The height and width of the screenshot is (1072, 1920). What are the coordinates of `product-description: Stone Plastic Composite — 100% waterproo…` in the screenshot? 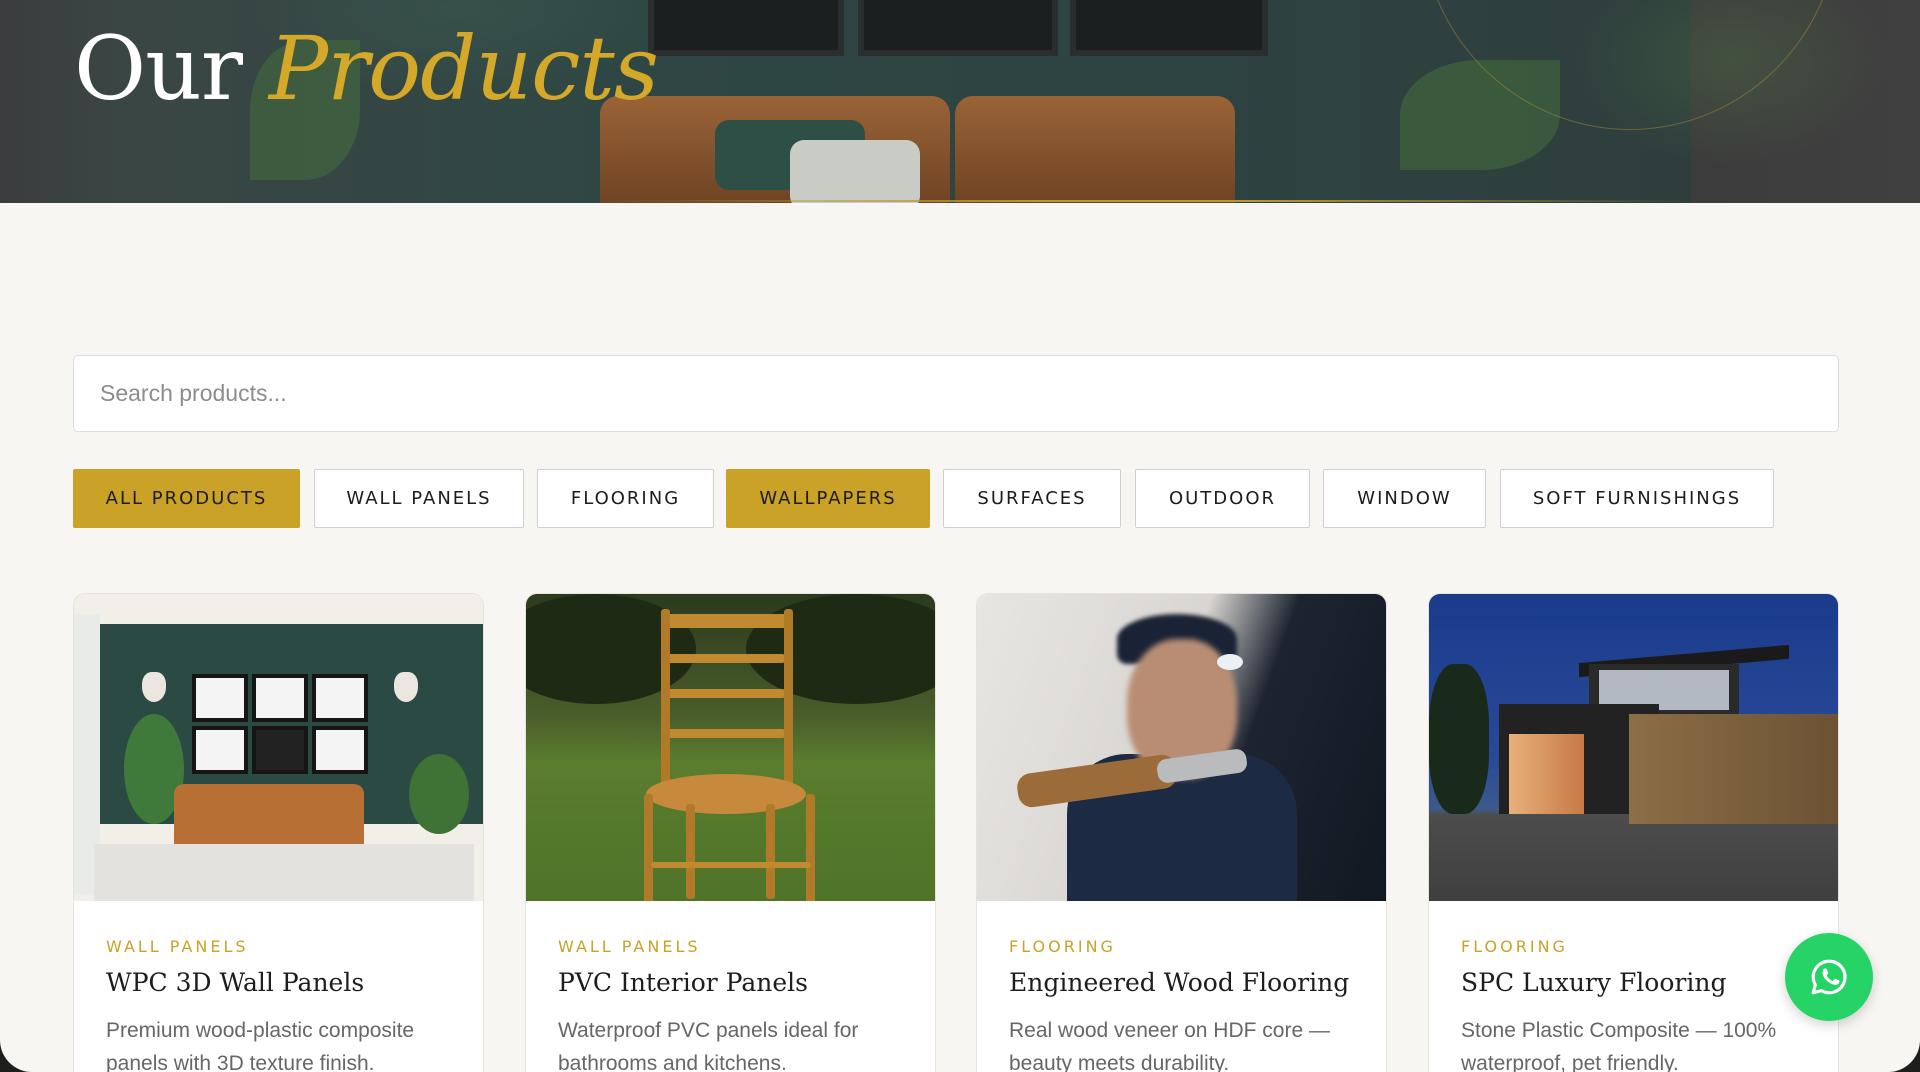 It's located at (1619, 1045).